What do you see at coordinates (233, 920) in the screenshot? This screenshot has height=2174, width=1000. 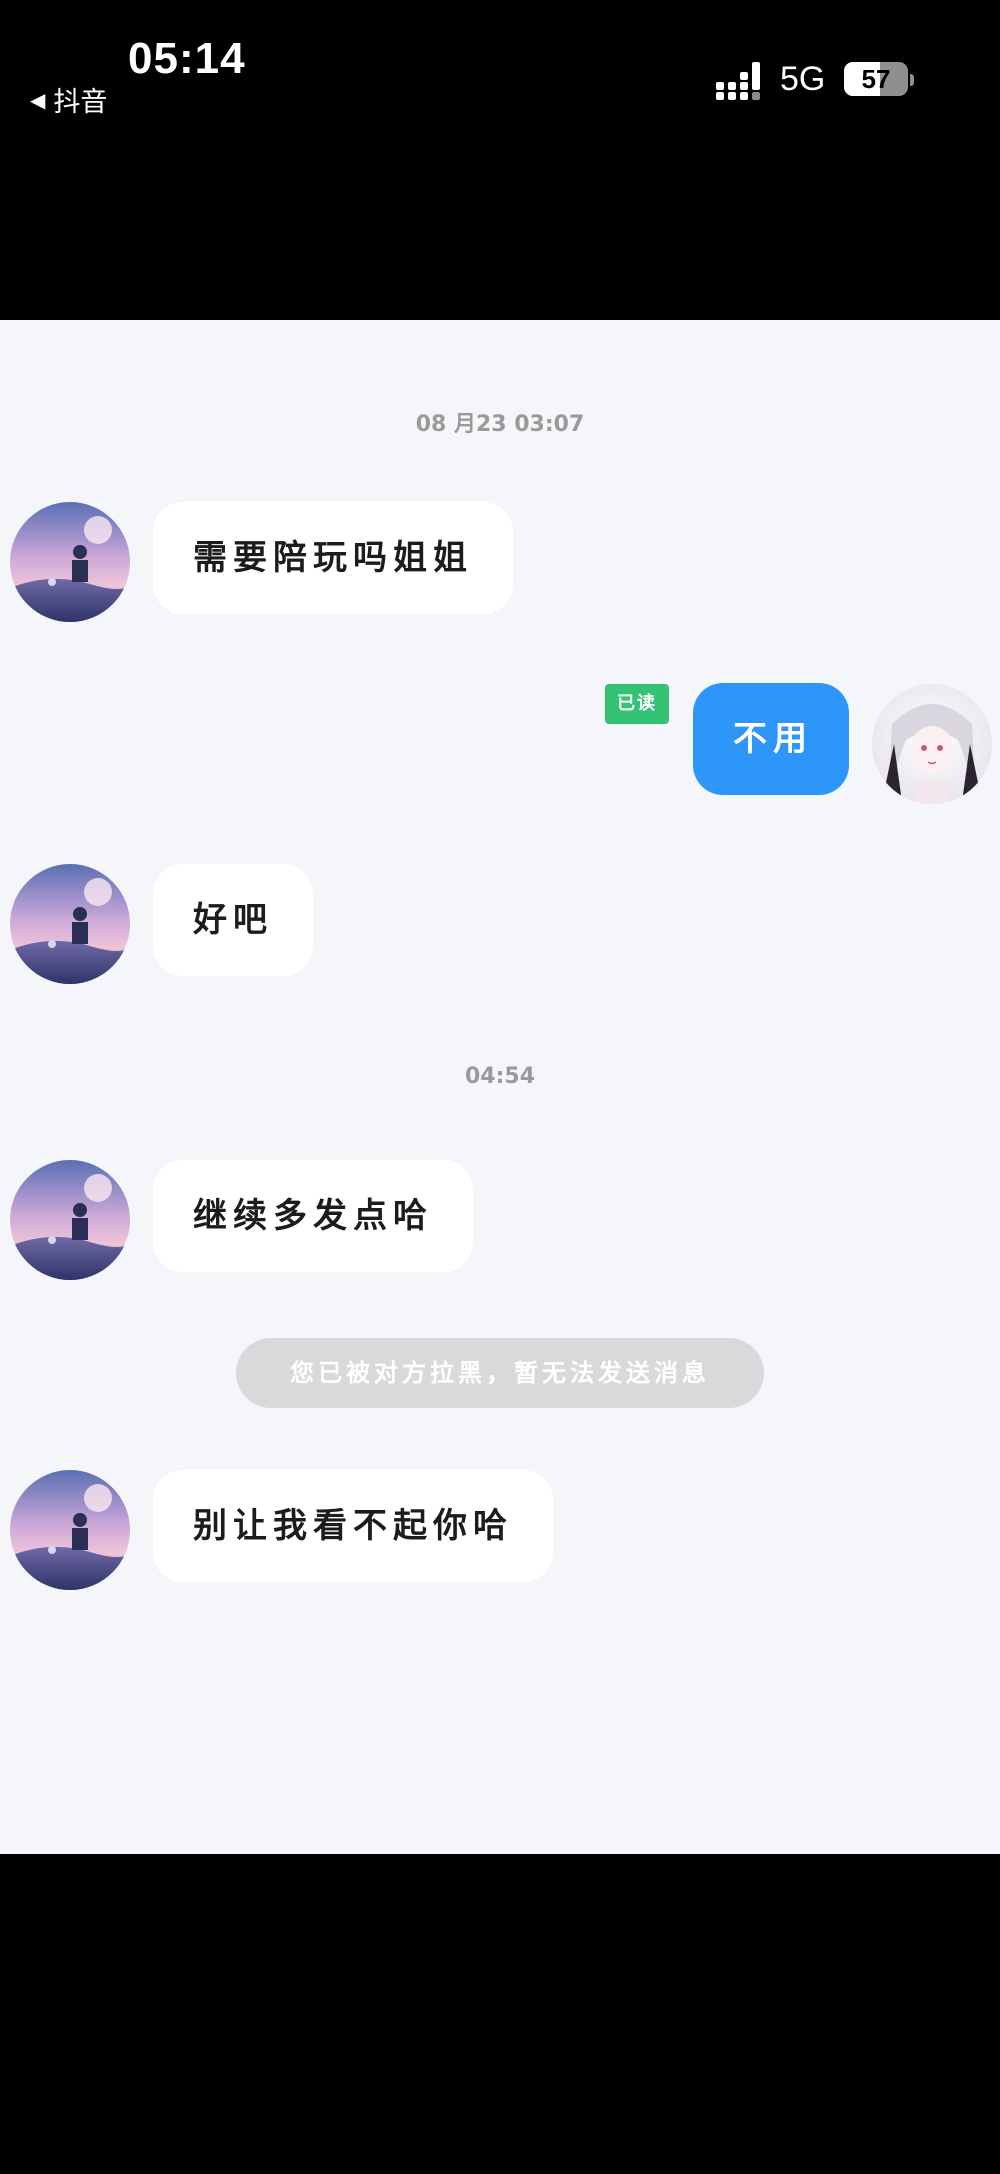 I see `message-bubble-incoming: 好吧` at bounding box center [233, 920].